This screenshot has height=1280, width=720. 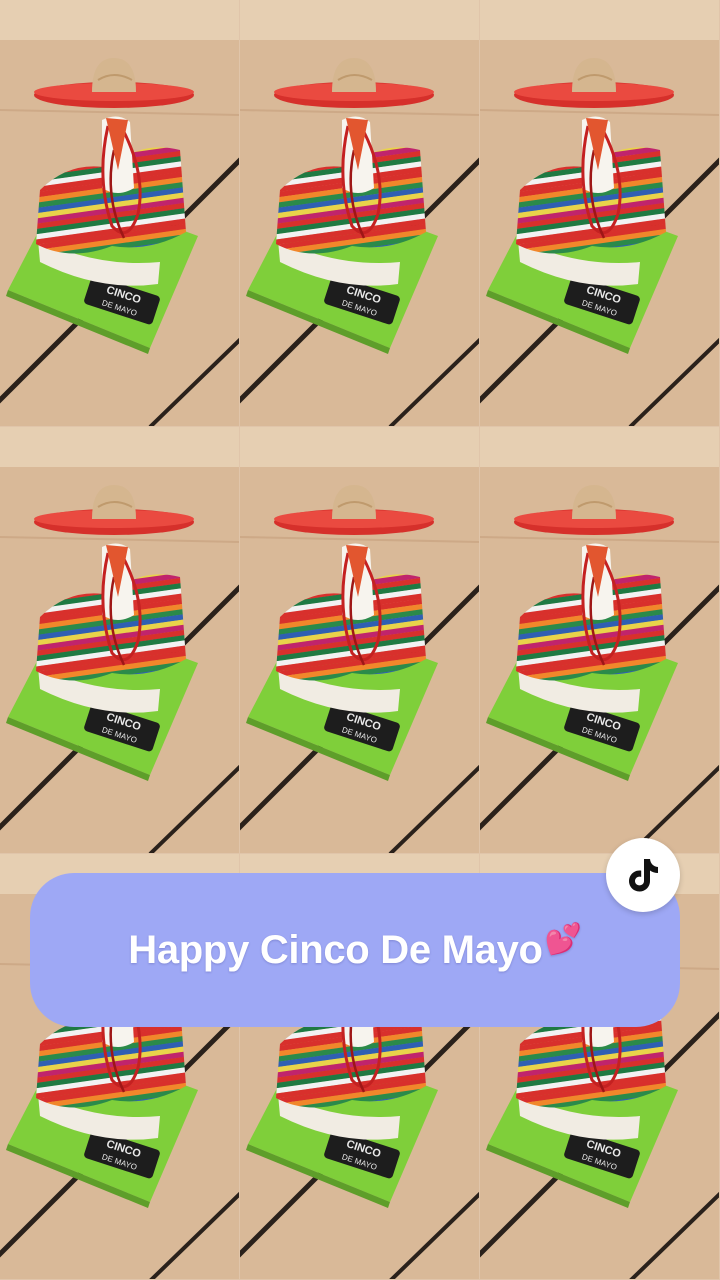 I want to click on caption-label: Happy Cinco De Mayo, so click(x=335, y=949).